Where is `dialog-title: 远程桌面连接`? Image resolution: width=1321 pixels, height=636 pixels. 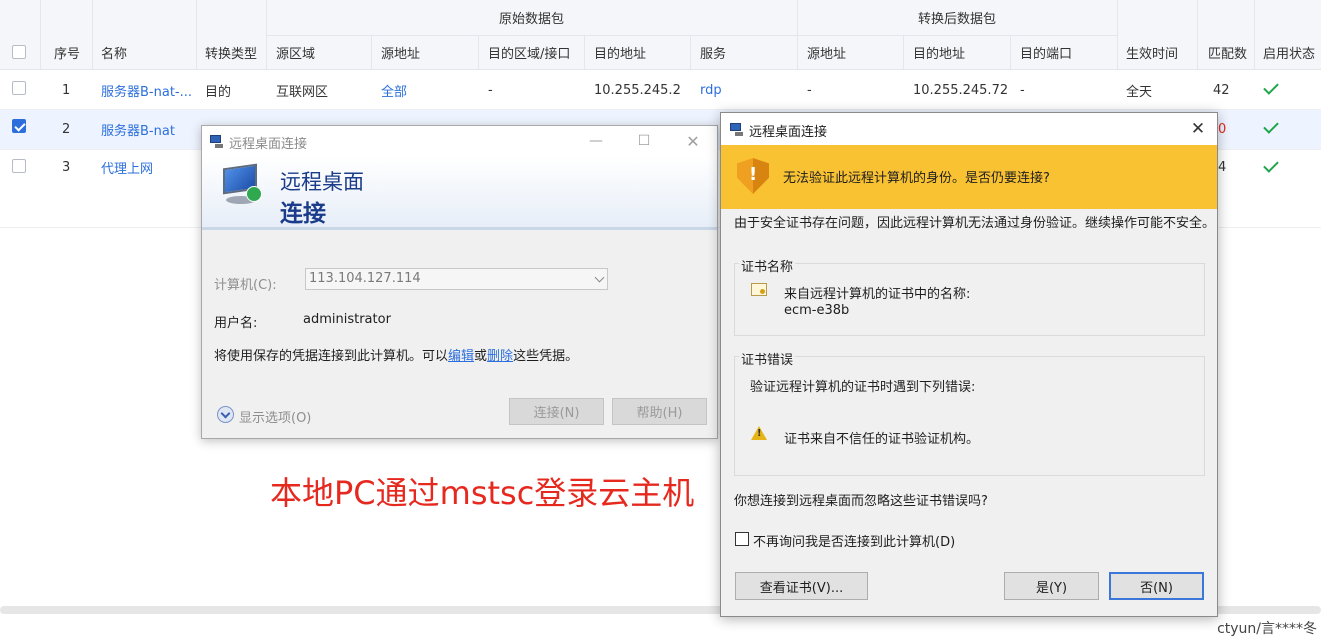
dialog-title: 远程桌面连接 is located at coordinates (788, 132).